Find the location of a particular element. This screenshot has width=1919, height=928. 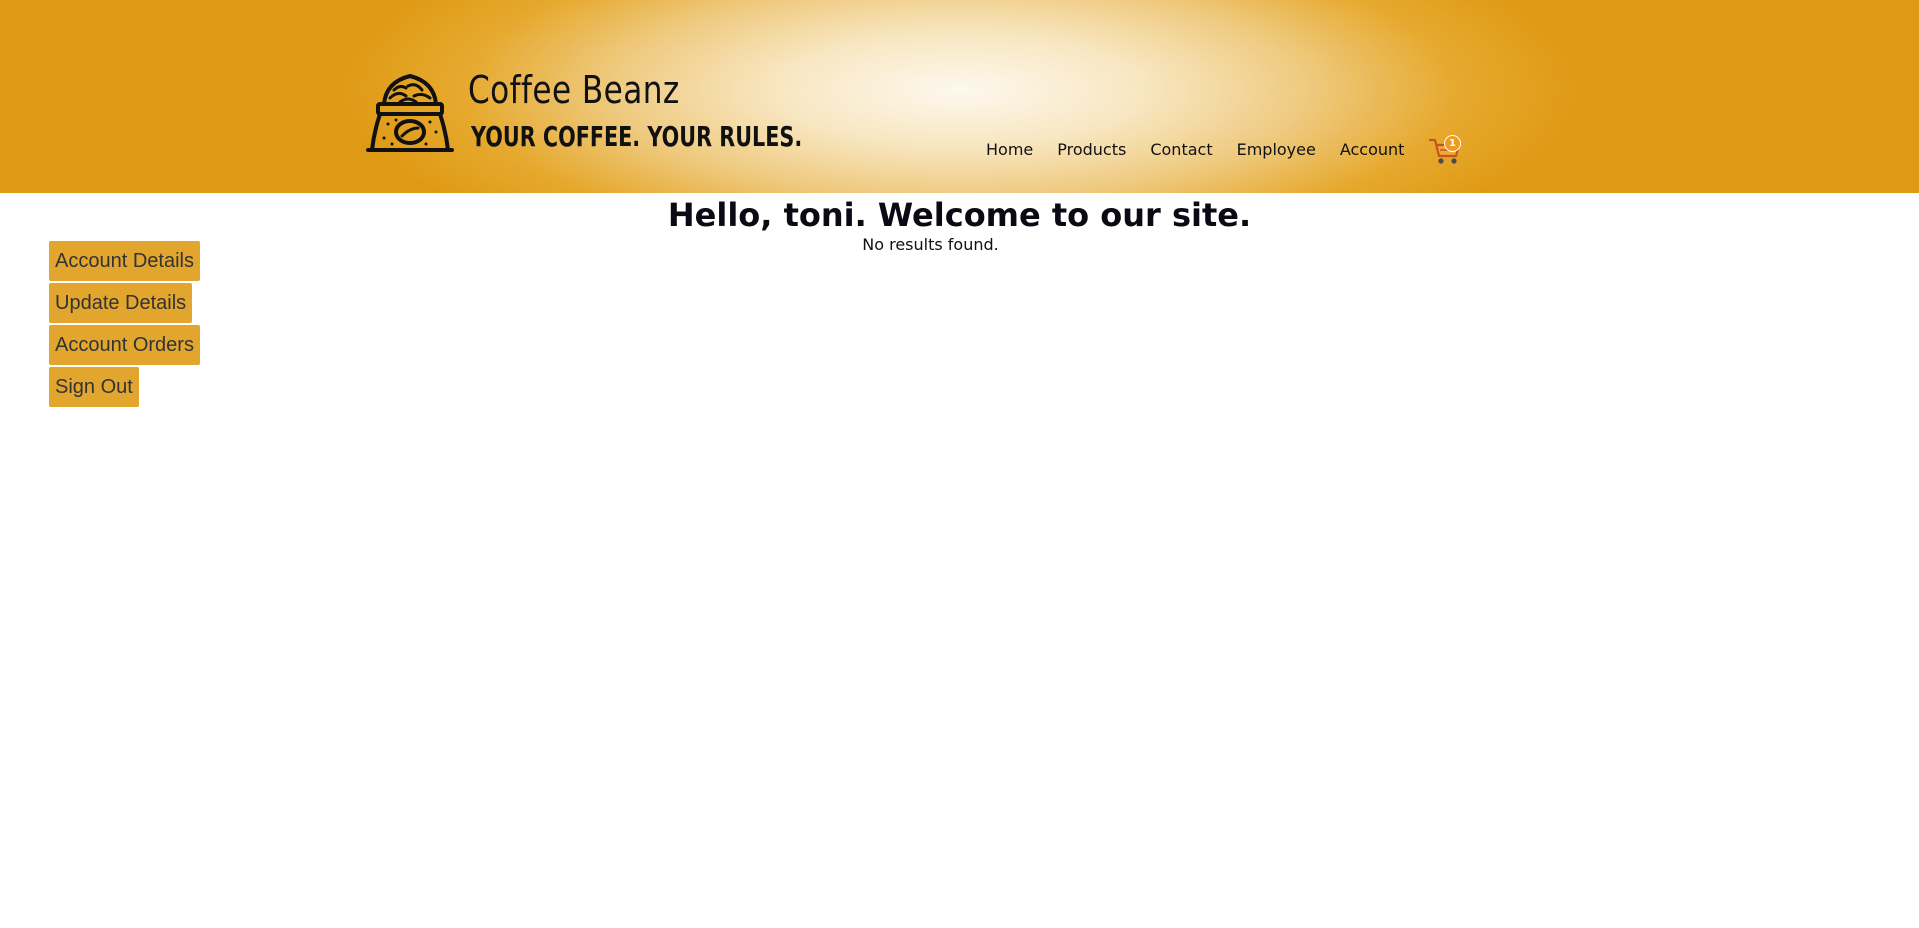

sign-out-button: Sign Out is located at coordinates (94, 387).